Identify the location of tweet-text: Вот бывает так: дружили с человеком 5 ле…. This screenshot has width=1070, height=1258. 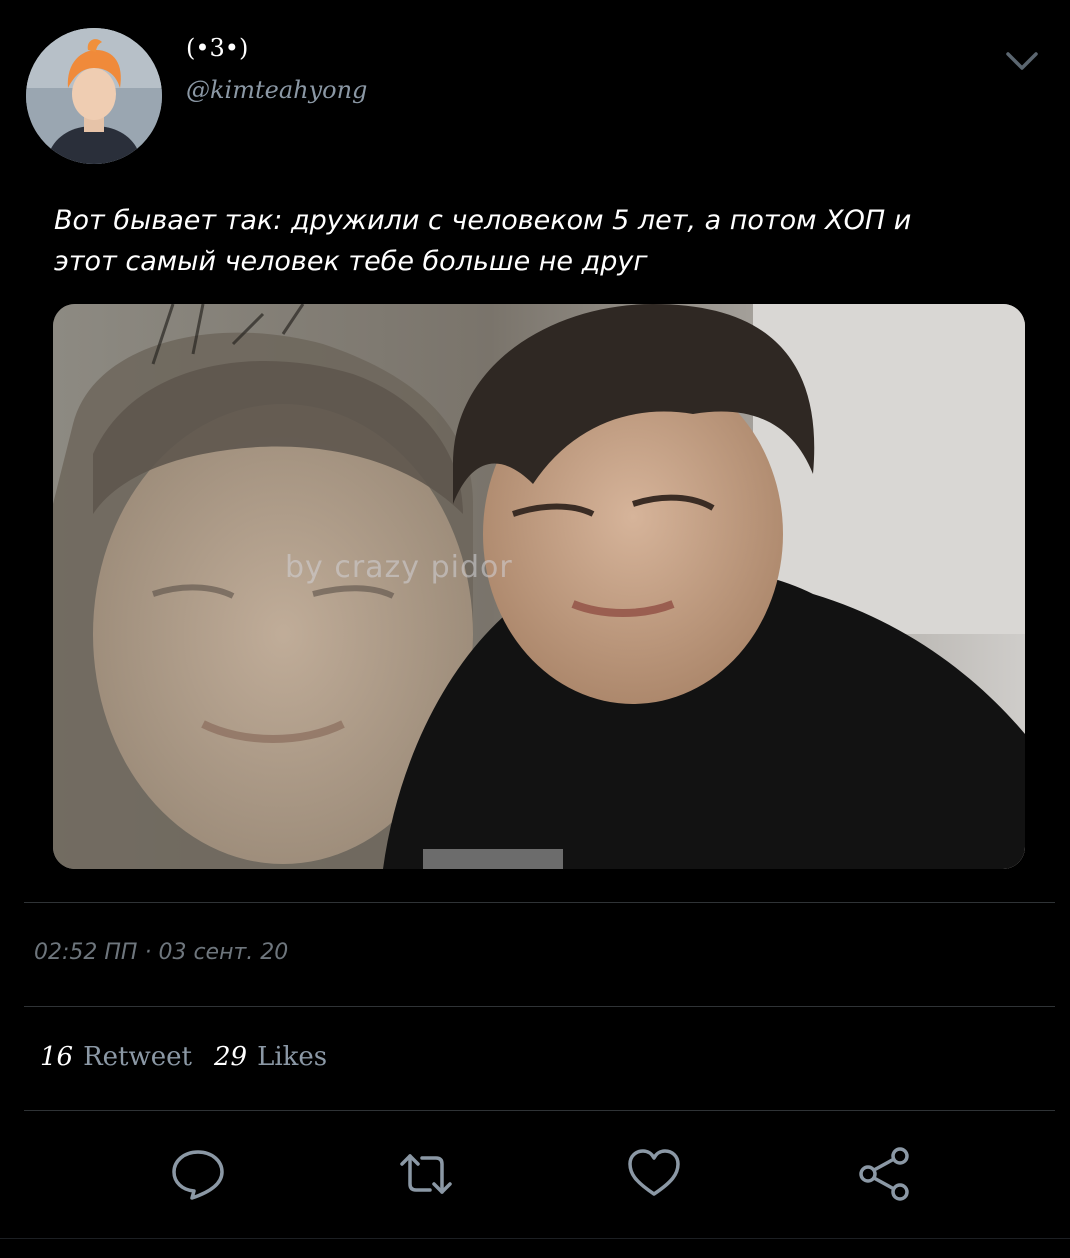
(534, 241).